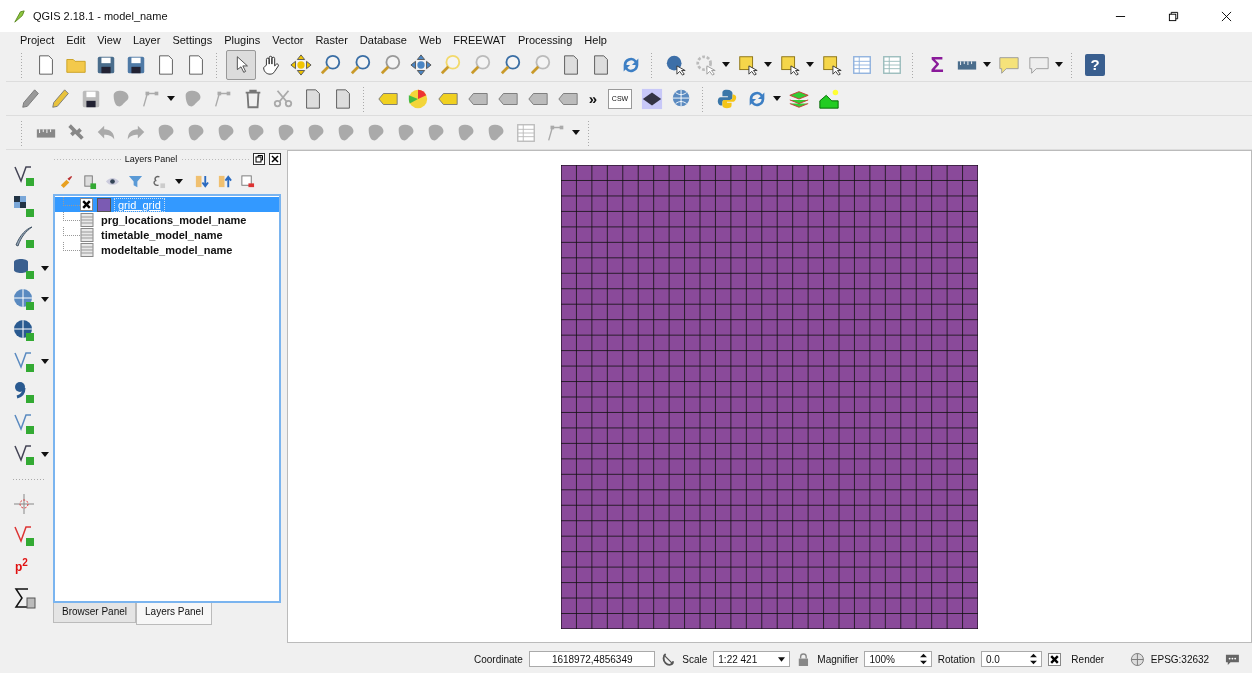  What do you see at coordinates (21, 565) in the screenshot?
I see `measure-button: p$^{2}$` at bounding box center [21, 565].